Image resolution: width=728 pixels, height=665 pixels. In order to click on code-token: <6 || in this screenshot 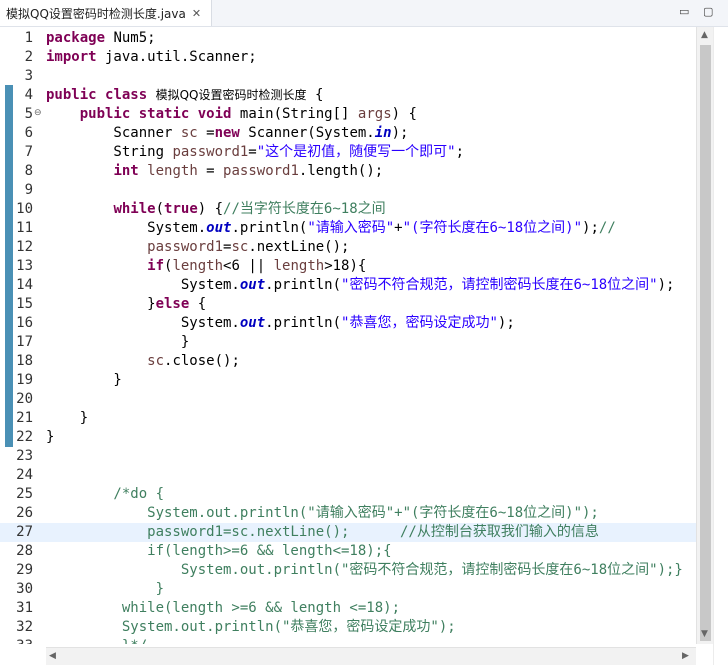, I will do `click(248, 266)`.